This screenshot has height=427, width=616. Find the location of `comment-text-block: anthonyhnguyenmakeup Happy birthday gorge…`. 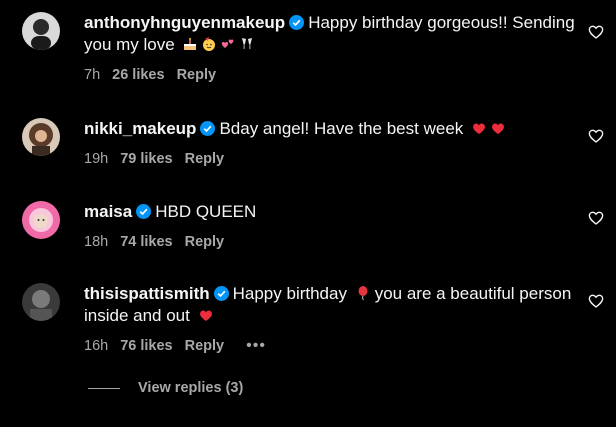

comment-text-block: anthonyhnguyenmakeup Happy birthday gorge… is located at coordinates (330, 34).